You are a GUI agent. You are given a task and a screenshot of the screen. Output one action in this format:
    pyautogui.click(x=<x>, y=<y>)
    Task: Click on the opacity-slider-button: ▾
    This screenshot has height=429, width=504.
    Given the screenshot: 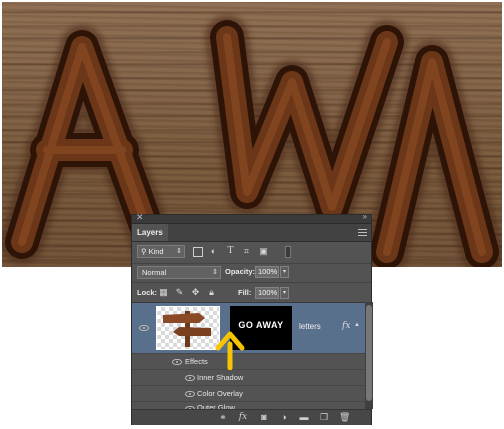 What is the action you would take?
    pyautogui.click(x=284, y=272)
    